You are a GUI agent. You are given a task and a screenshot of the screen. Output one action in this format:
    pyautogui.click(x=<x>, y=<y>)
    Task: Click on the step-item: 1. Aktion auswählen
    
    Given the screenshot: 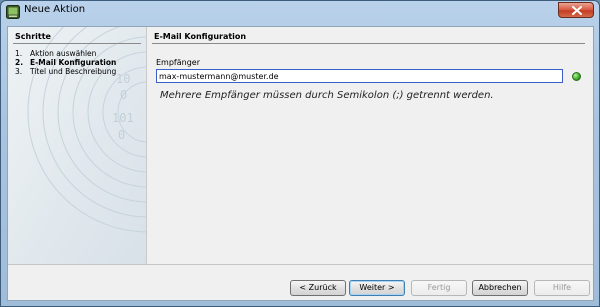 What is the action you would take?
    pyautogui.click(x=56, y=53)
    